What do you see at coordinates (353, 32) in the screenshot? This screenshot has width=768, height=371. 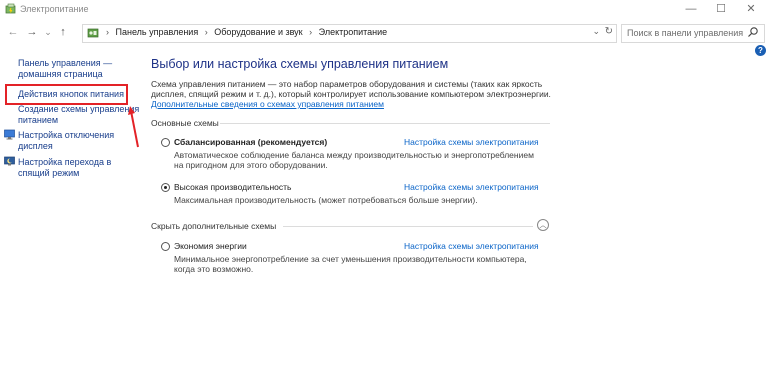 I see `breadcrumb-power-options: Электропитание` at bounding box center [353, 32].